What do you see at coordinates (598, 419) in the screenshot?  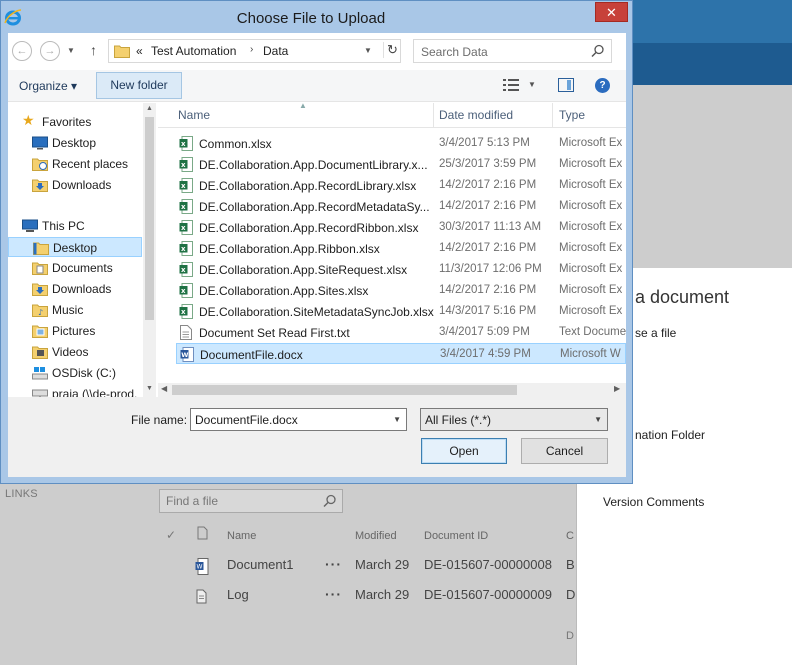 I see `file-type-dropdown-chevron-icon: ▼` at bounding box center [598, 419].